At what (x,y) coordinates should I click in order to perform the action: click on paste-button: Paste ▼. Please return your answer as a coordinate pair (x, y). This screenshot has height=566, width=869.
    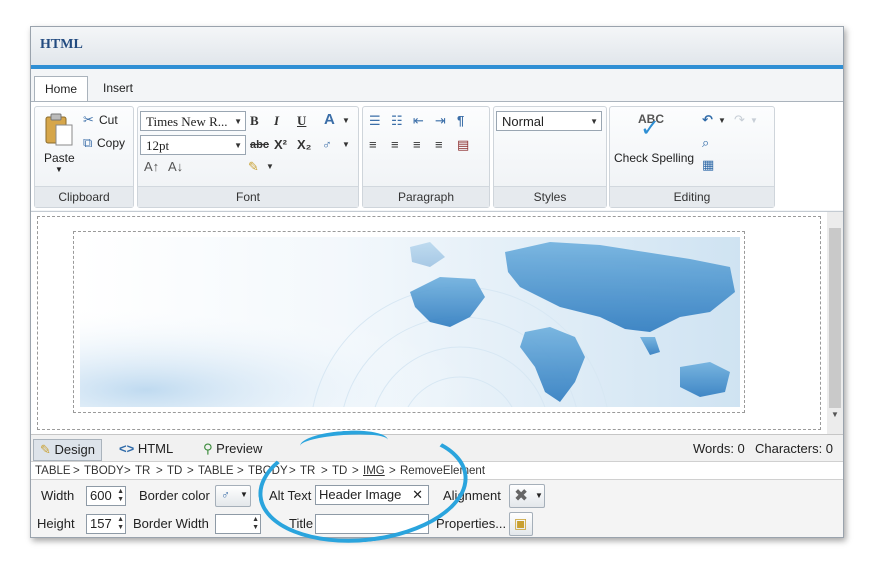
    Looking at the image, I should click on (59, 143).